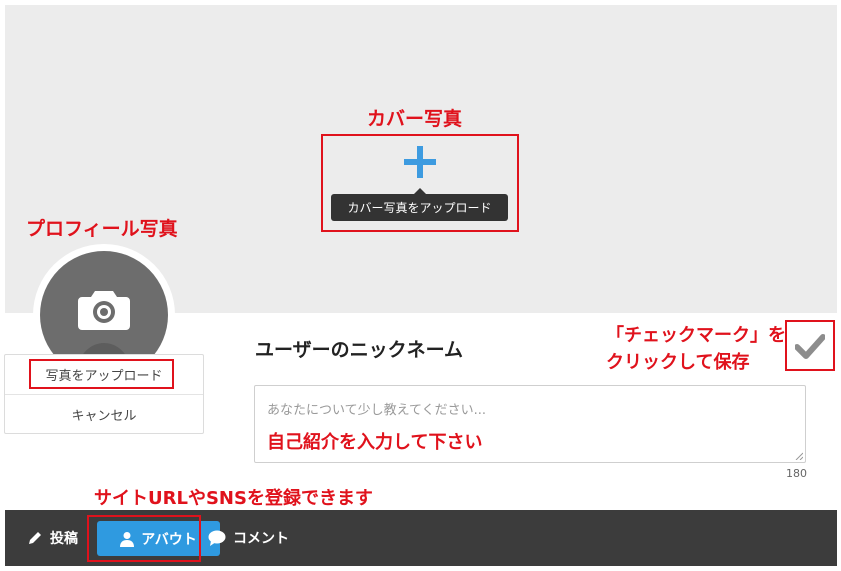 This screenshot has height=571, width=841. I want to click on nav-comments-label: コメント, so click(261, 539).